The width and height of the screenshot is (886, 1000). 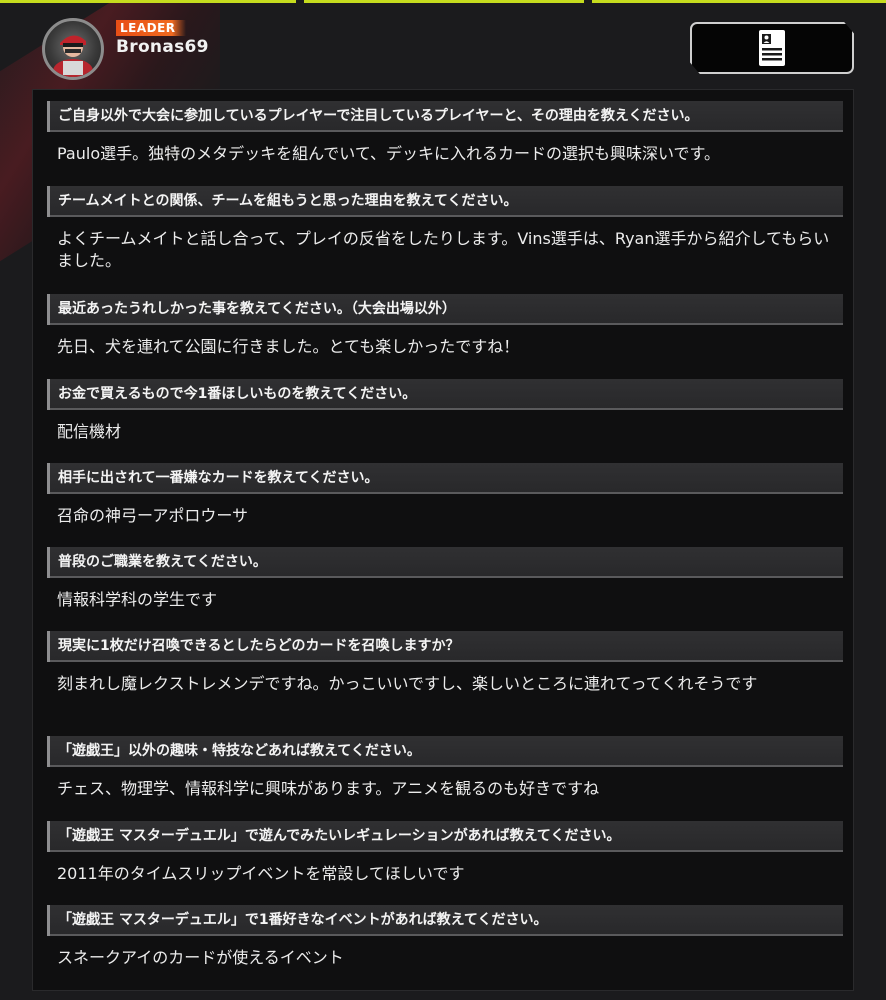 I want to click on answer-text: 2011年のタイムスリップイベントを常設してほしいです, so click(x=261, y=873).